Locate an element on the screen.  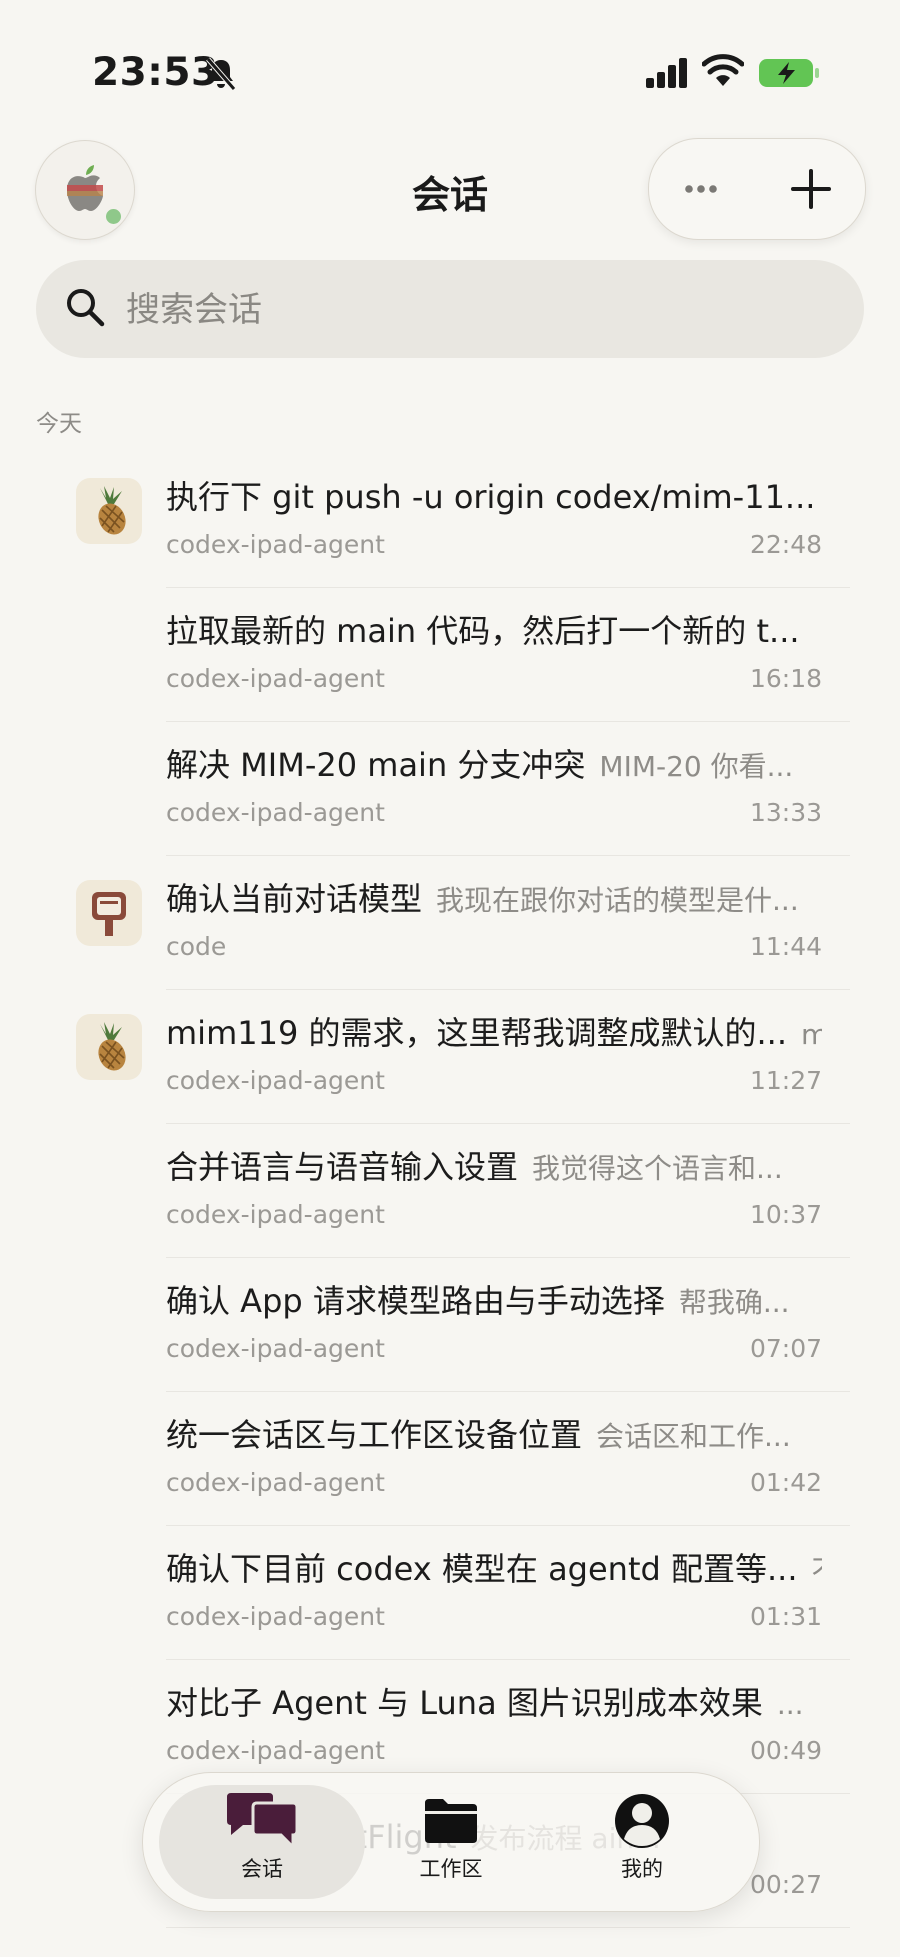
tab-chats: 会话 is located at coordinates (262, 1842).